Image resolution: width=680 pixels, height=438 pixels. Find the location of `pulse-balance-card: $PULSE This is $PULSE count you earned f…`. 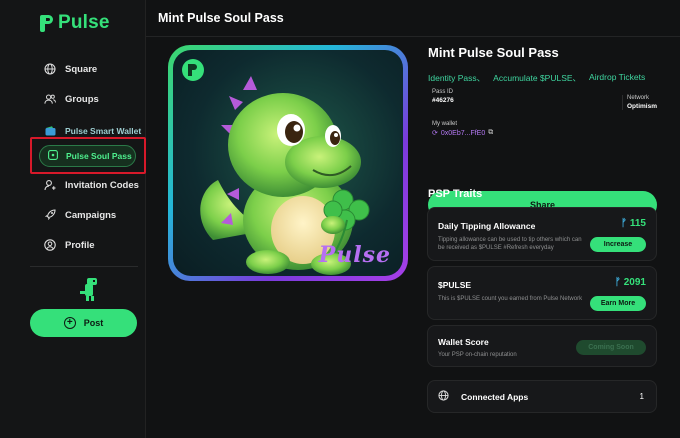

pulse-balance-card: $PULSE This is $PULSE count you earned f… is located at coordinates (542, 293).